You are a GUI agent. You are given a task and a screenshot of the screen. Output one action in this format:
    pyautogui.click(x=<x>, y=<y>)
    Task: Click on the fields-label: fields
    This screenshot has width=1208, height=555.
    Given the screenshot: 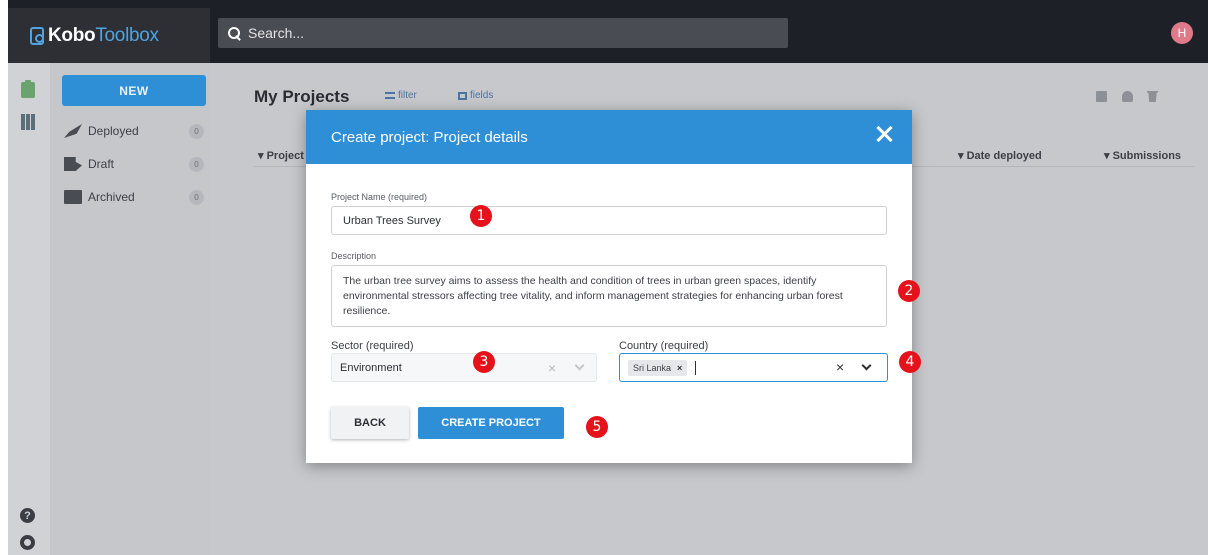 What is the action you would take?
    pyautogui.click(x=482, y=95)
    